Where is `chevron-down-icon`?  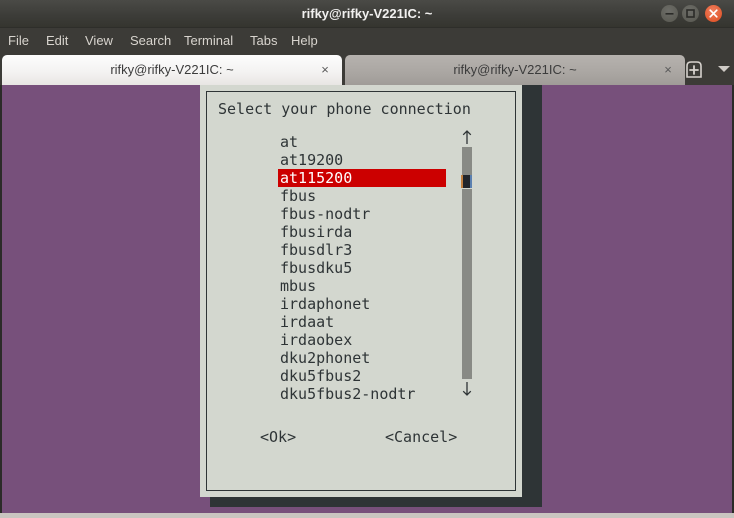 chevron-down-icon is located at coordinates (724, 69).